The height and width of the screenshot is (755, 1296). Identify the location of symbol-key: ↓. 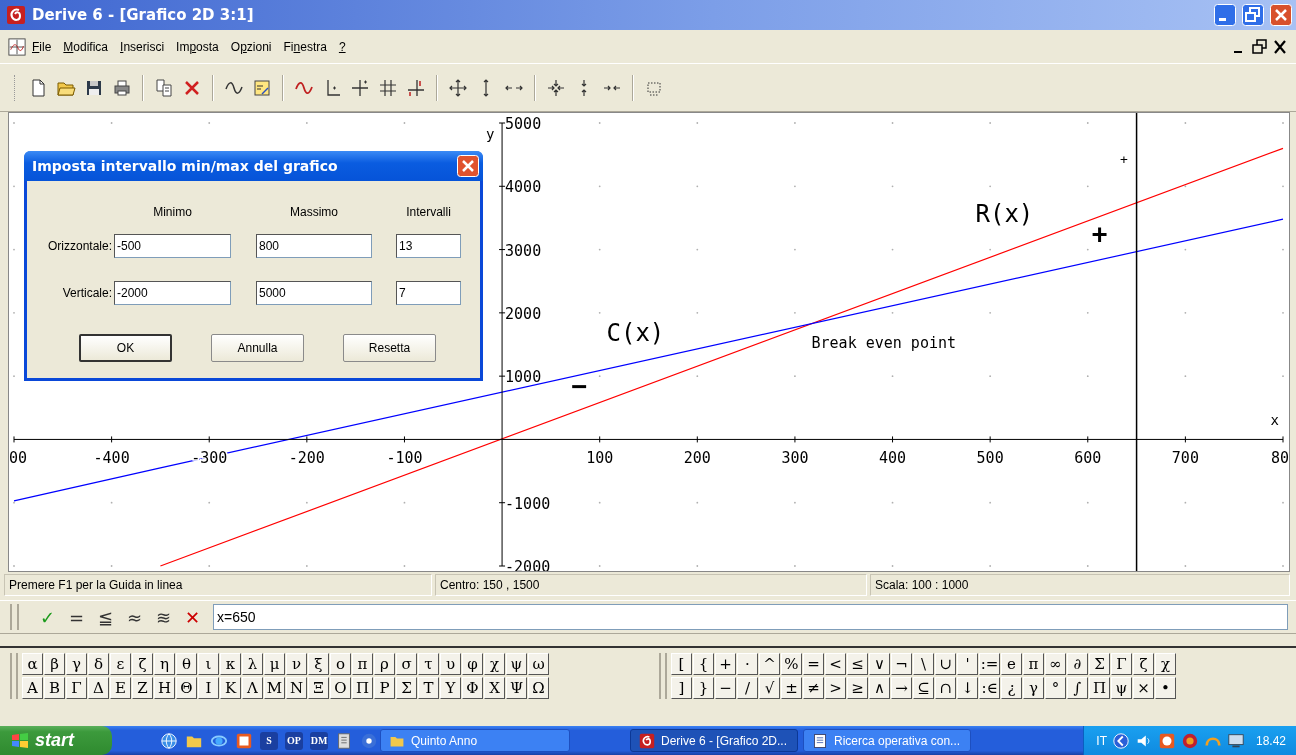
(967, 688).